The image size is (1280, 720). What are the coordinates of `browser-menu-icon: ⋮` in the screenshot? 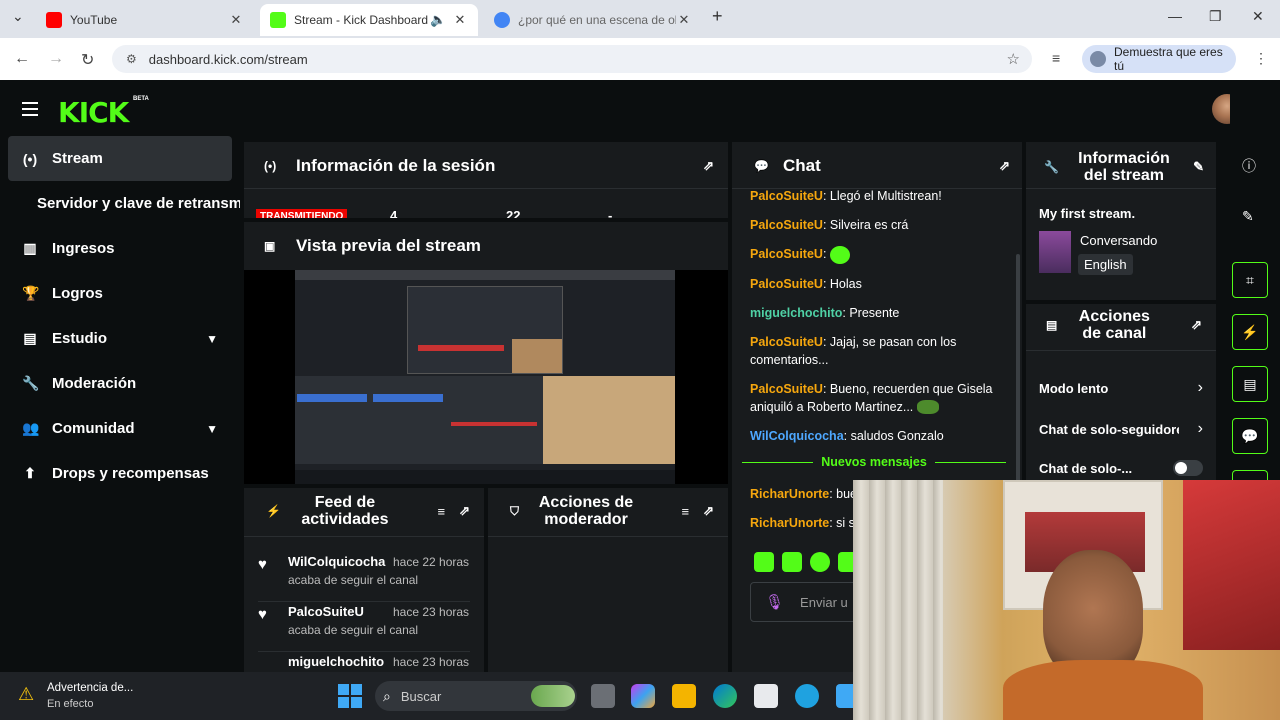 It's located at (1261, 58).